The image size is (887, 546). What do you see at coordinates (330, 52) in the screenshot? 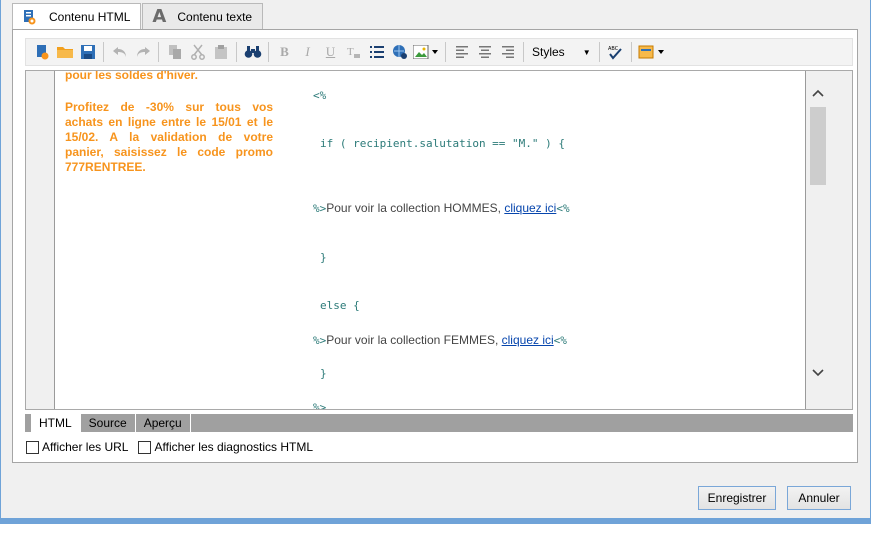
I see `underline-button: U` at bounding box center [330, 52].